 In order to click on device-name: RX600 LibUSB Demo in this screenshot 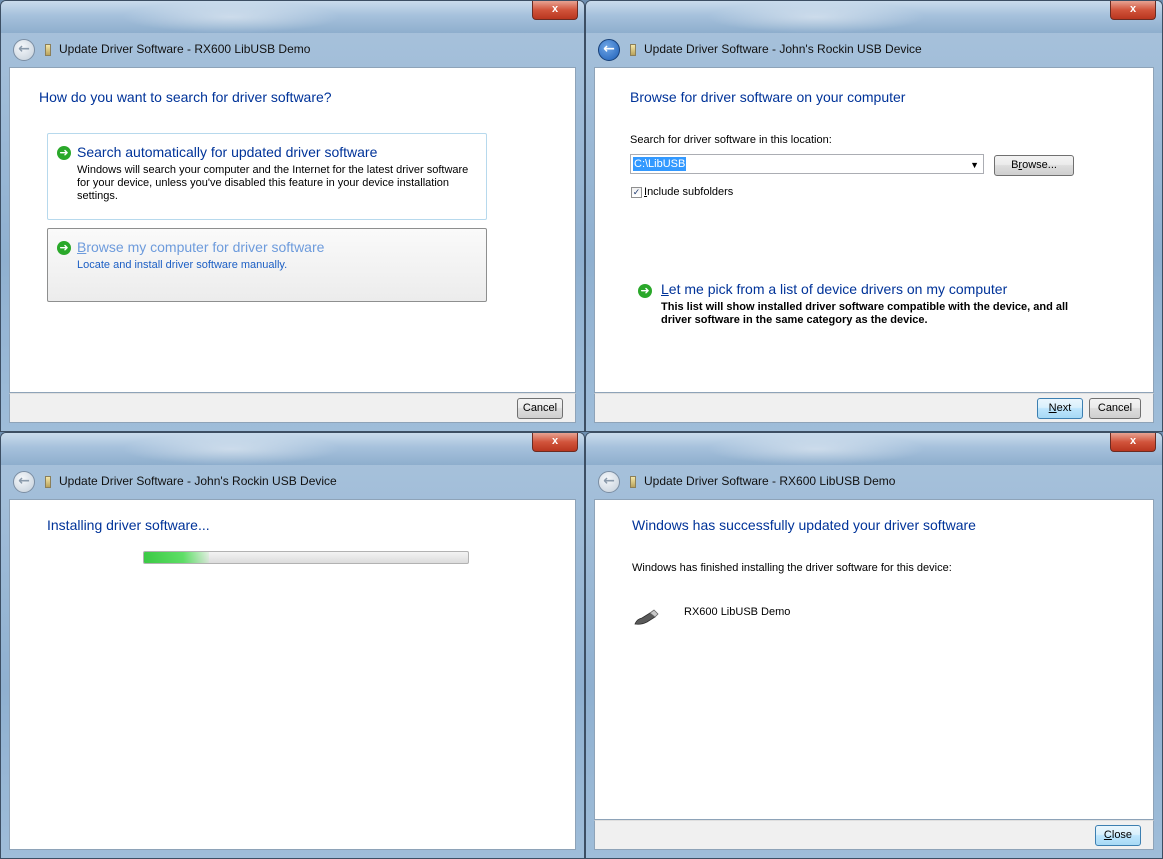, I will do `click(737, 612)`.